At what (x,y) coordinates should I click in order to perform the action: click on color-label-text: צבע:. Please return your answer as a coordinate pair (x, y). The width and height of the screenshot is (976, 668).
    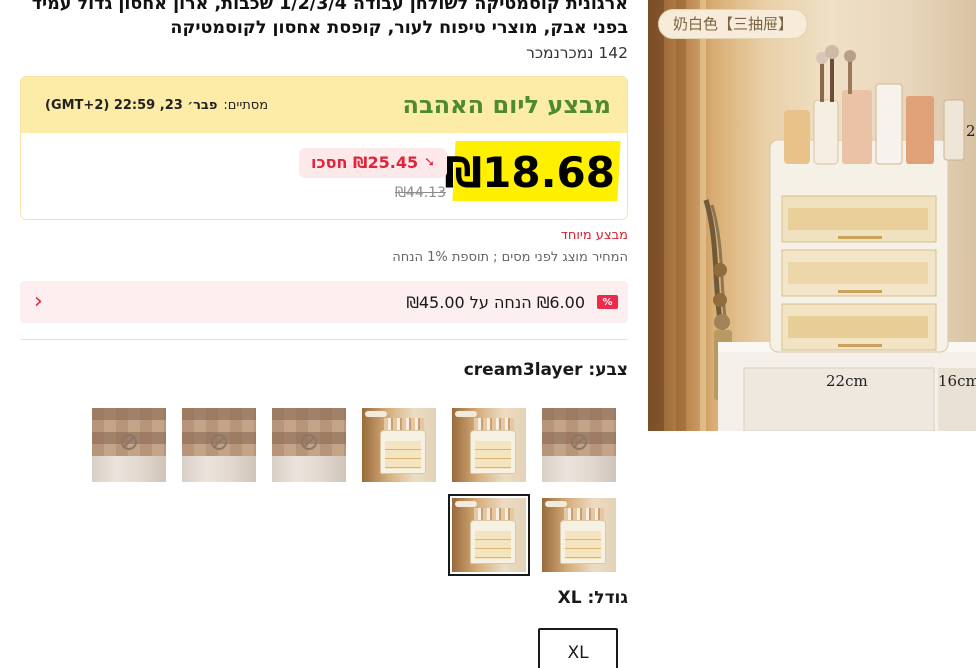
    Looking at the image, I should click on (608, 370).